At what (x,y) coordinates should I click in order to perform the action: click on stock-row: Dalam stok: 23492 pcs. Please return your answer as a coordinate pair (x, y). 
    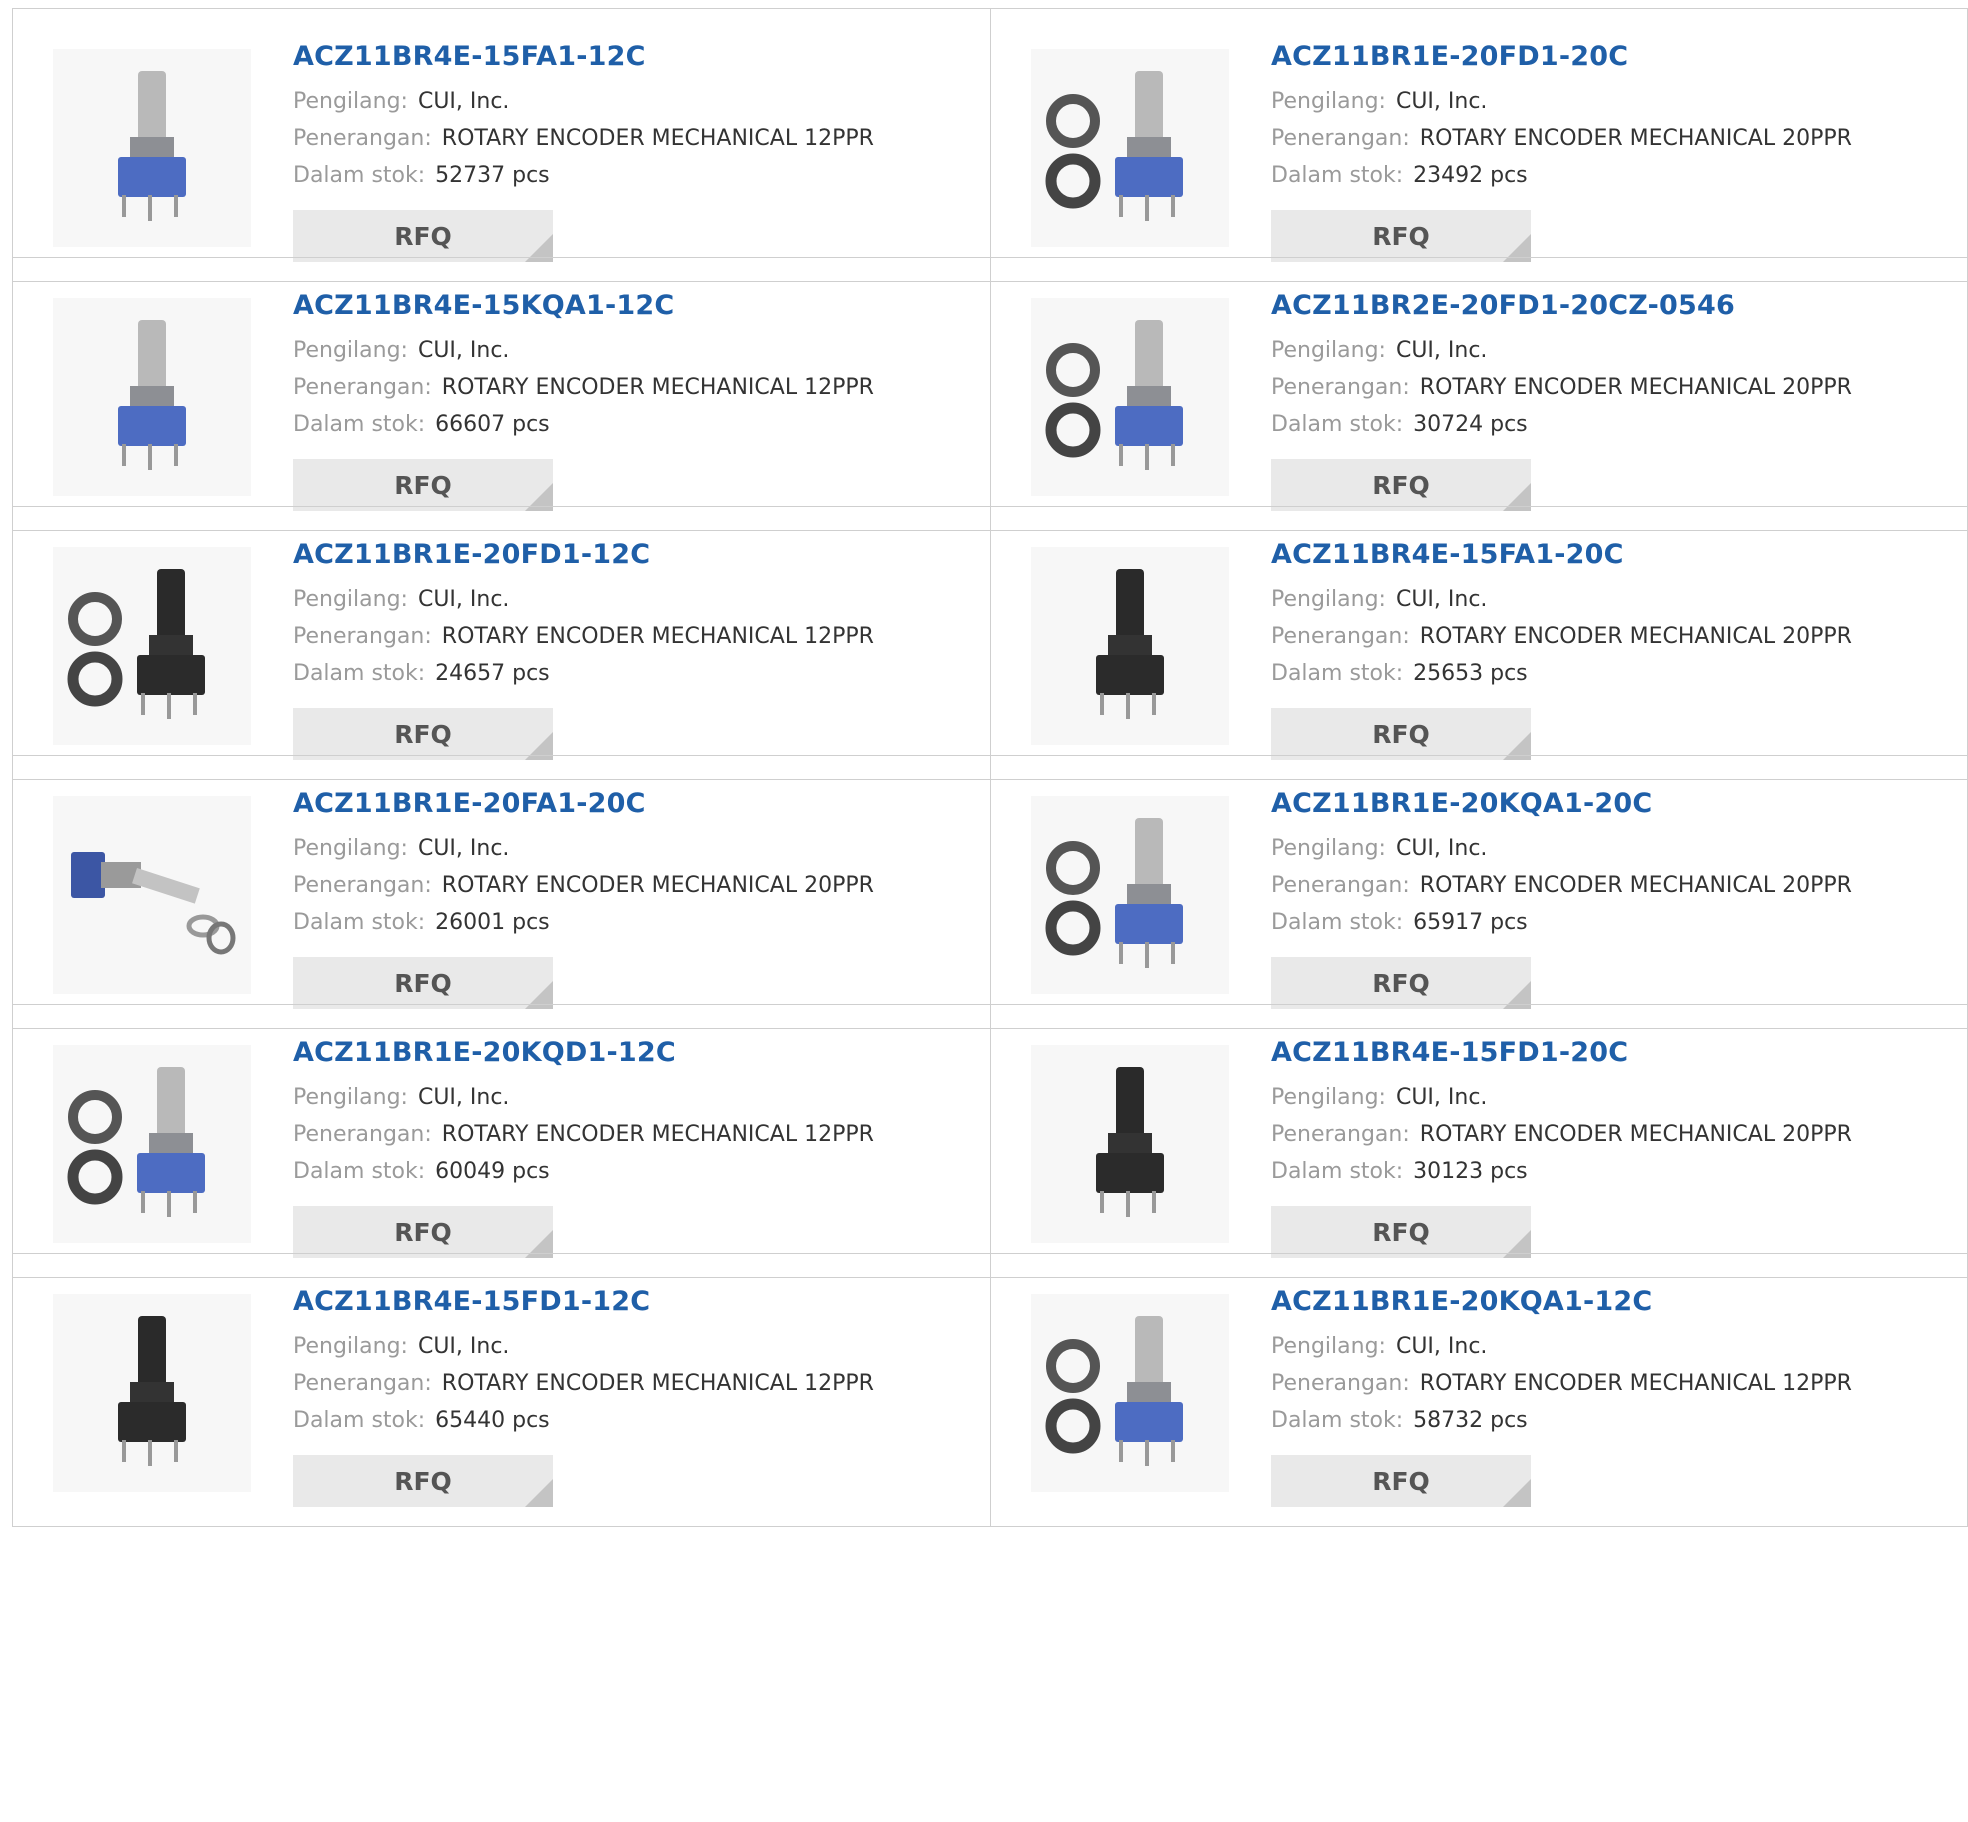
    Looking at the image, I should click on (1614, 175).